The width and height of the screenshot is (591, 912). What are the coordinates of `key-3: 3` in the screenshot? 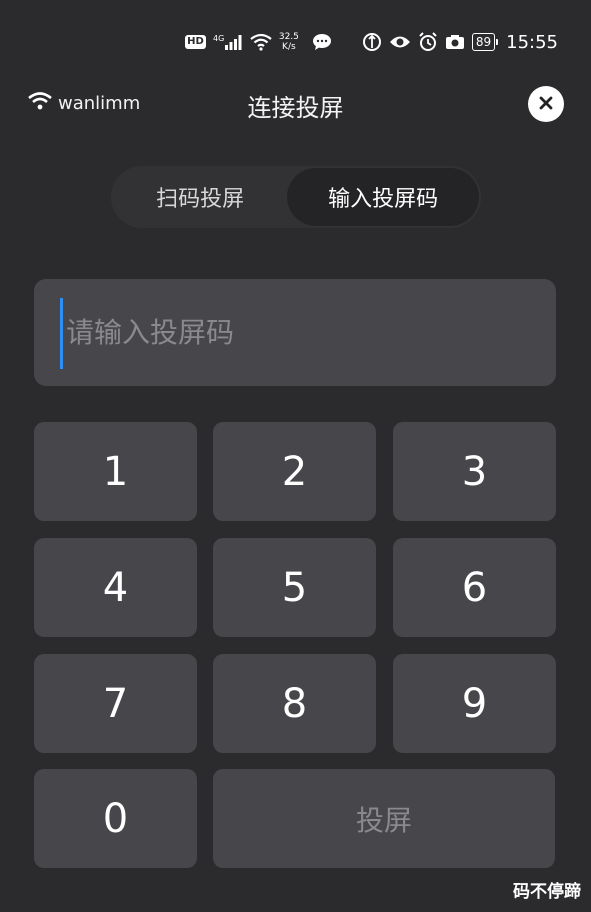 It's located at (474, 471).